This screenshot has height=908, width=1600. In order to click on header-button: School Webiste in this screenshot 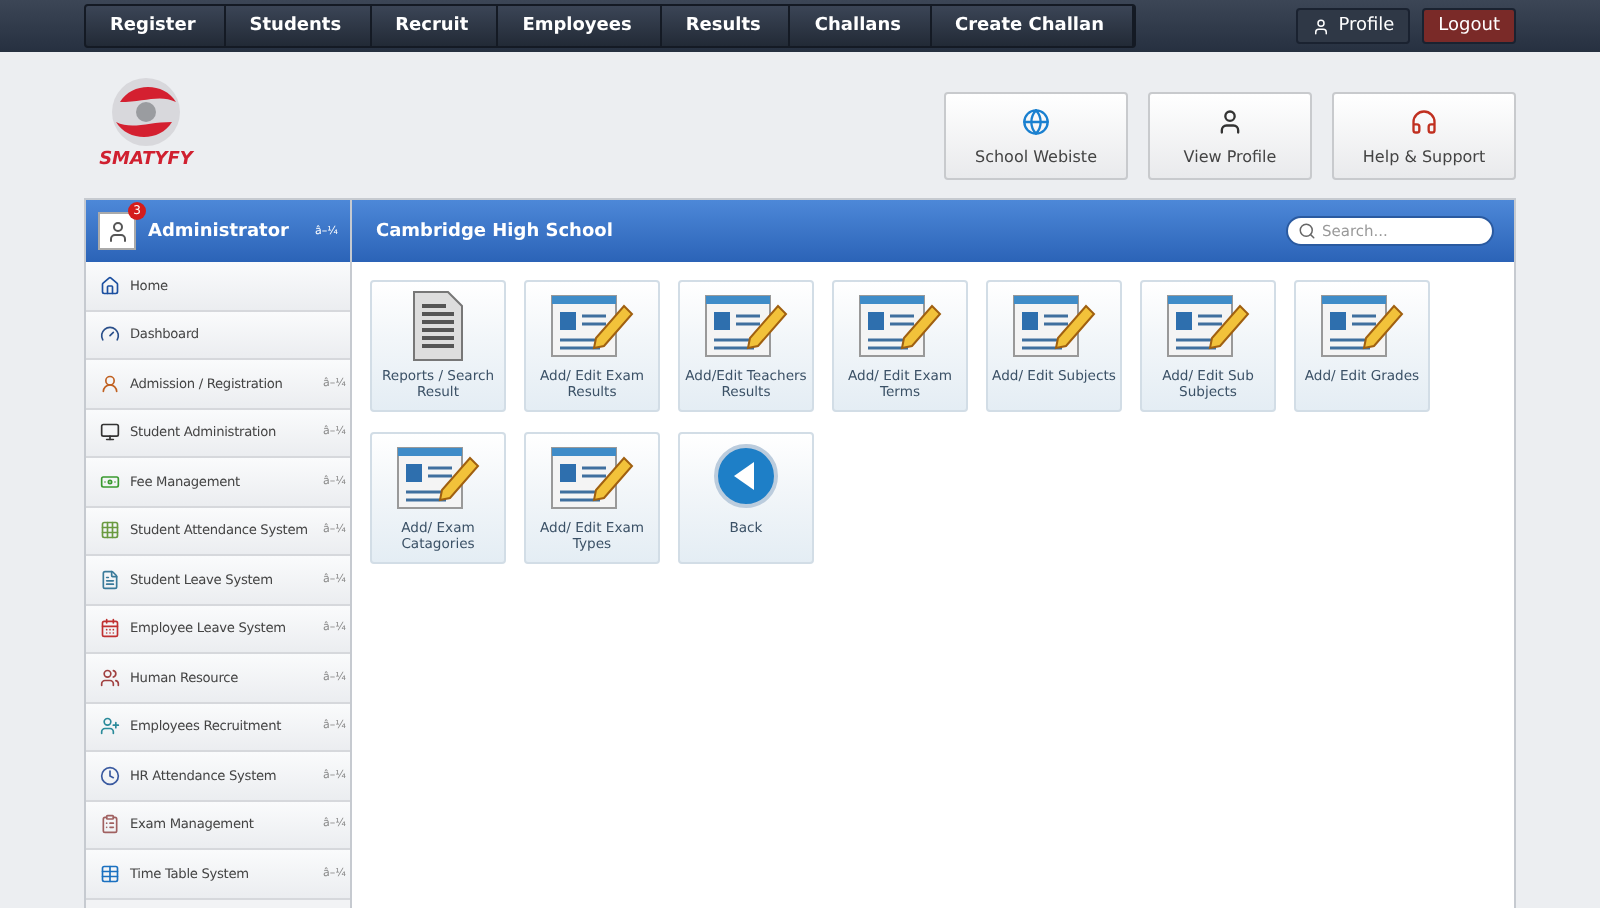, I will do `click(1036, 136)`.